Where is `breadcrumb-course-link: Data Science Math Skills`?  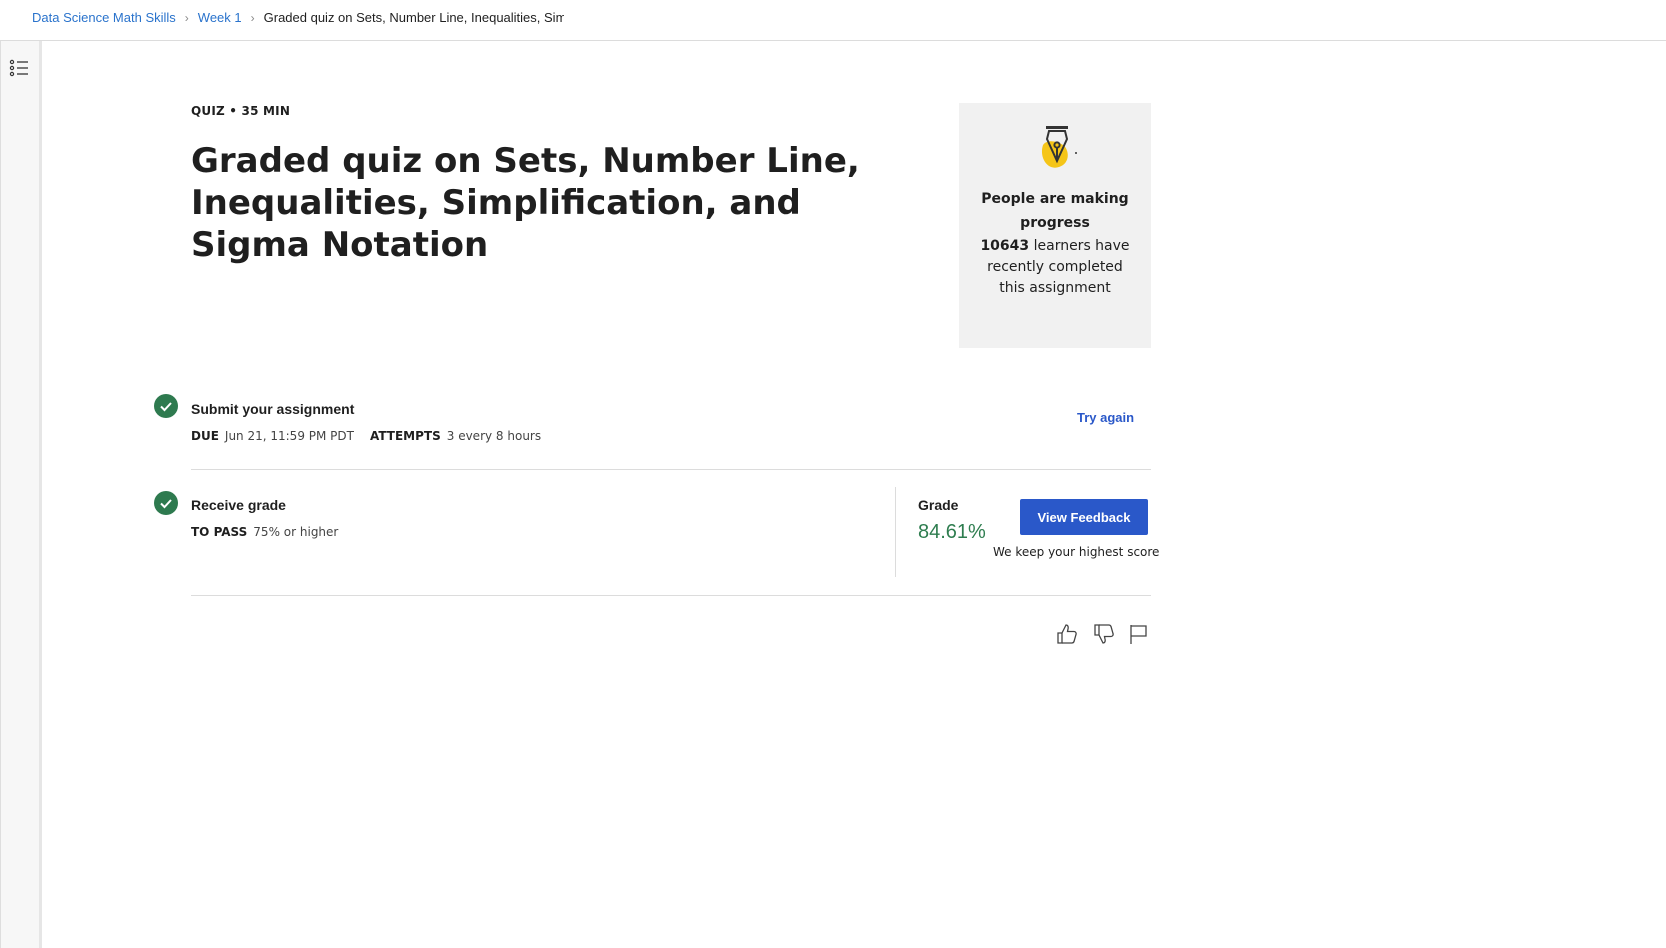
breadcrumb-course-link: Data Science Math Skills is located at coordinates (104, 17).